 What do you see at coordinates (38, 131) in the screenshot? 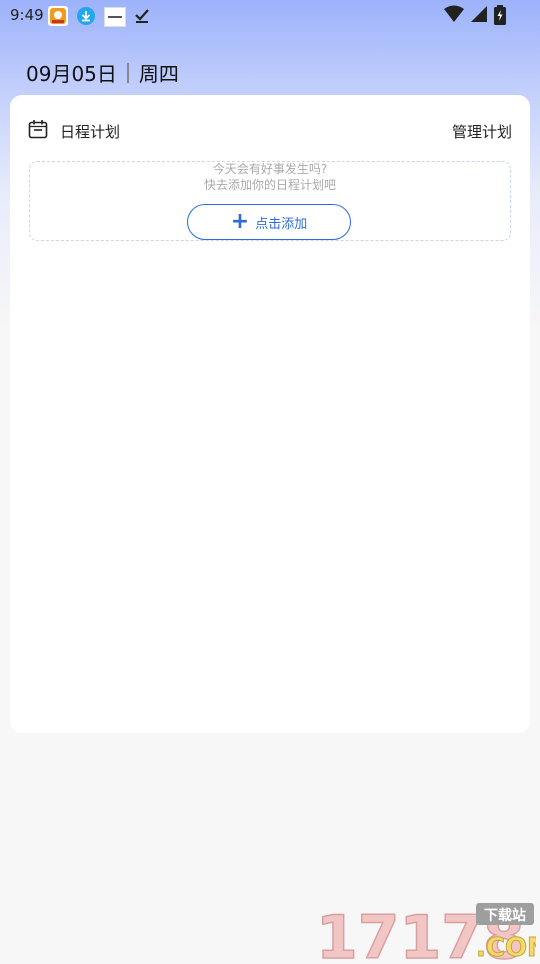
I see `calendar-icon` at bounding box center [38, 131].